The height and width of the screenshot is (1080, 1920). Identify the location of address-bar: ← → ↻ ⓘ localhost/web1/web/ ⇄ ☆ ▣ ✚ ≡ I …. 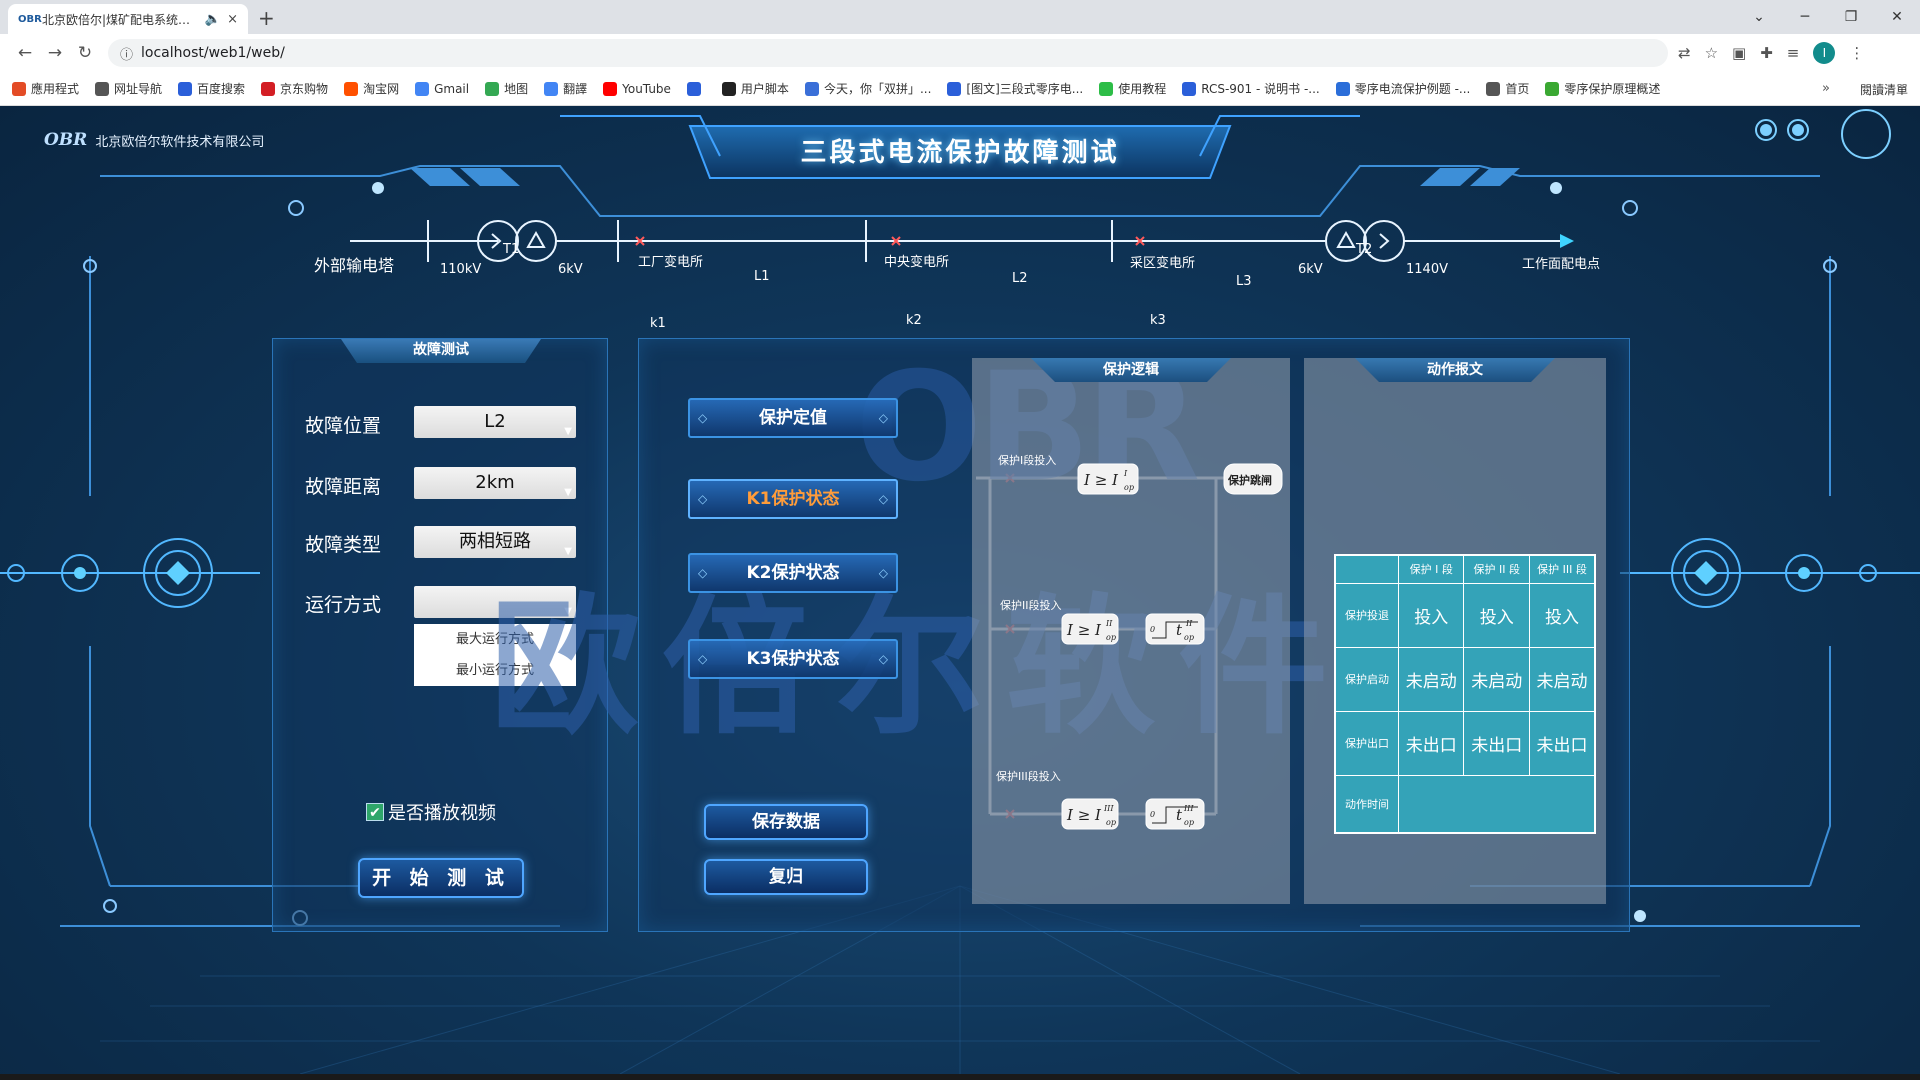
(960, 53).